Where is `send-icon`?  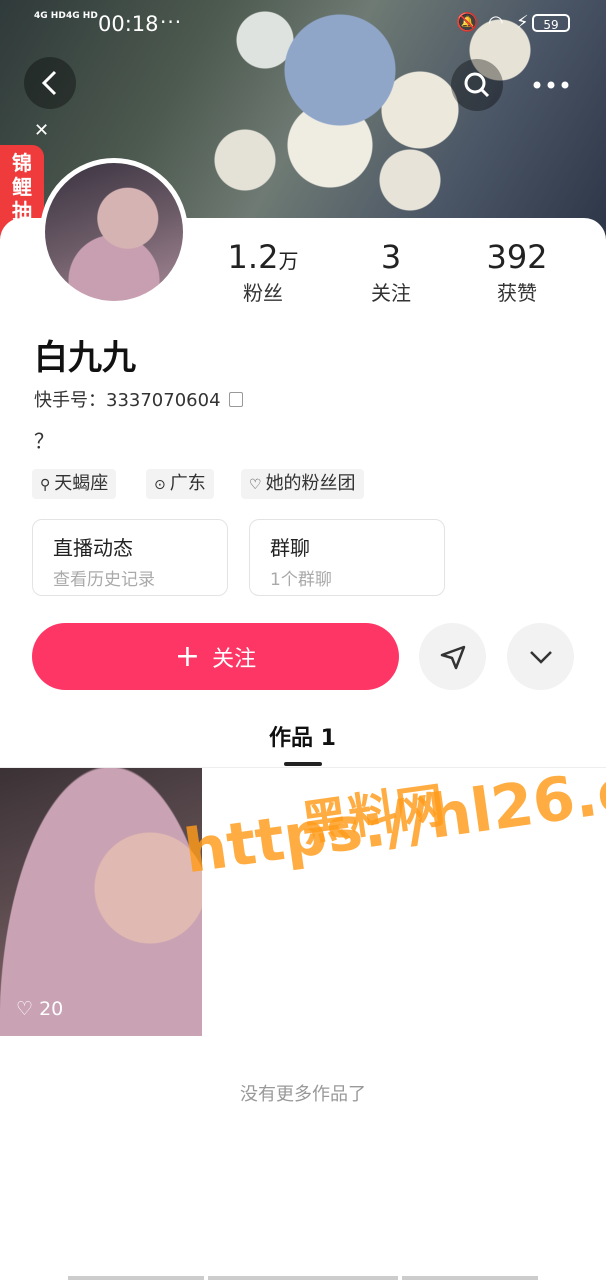
send-icon is located at coordinates (452, 657).